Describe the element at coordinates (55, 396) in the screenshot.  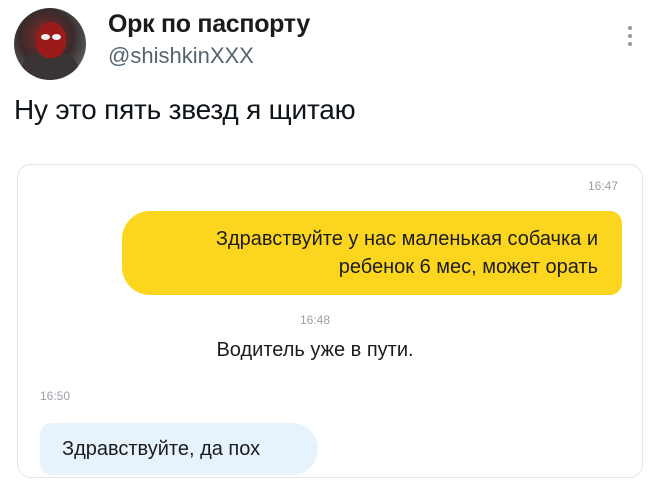
I see `message-time: 16:50` at that location.